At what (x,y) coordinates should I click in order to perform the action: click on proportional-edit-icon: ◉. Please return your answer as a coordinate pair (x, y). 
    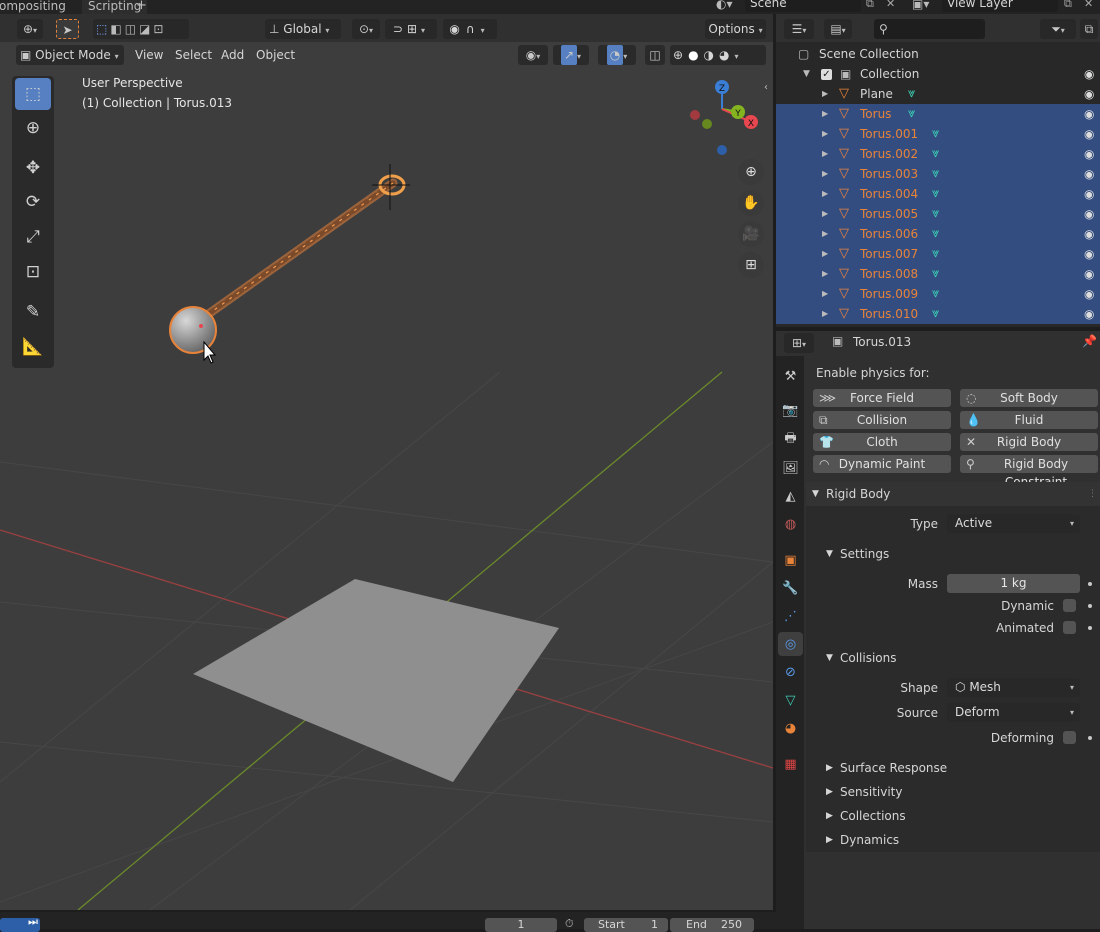
    Looking at the image, I should click on (457, 29).